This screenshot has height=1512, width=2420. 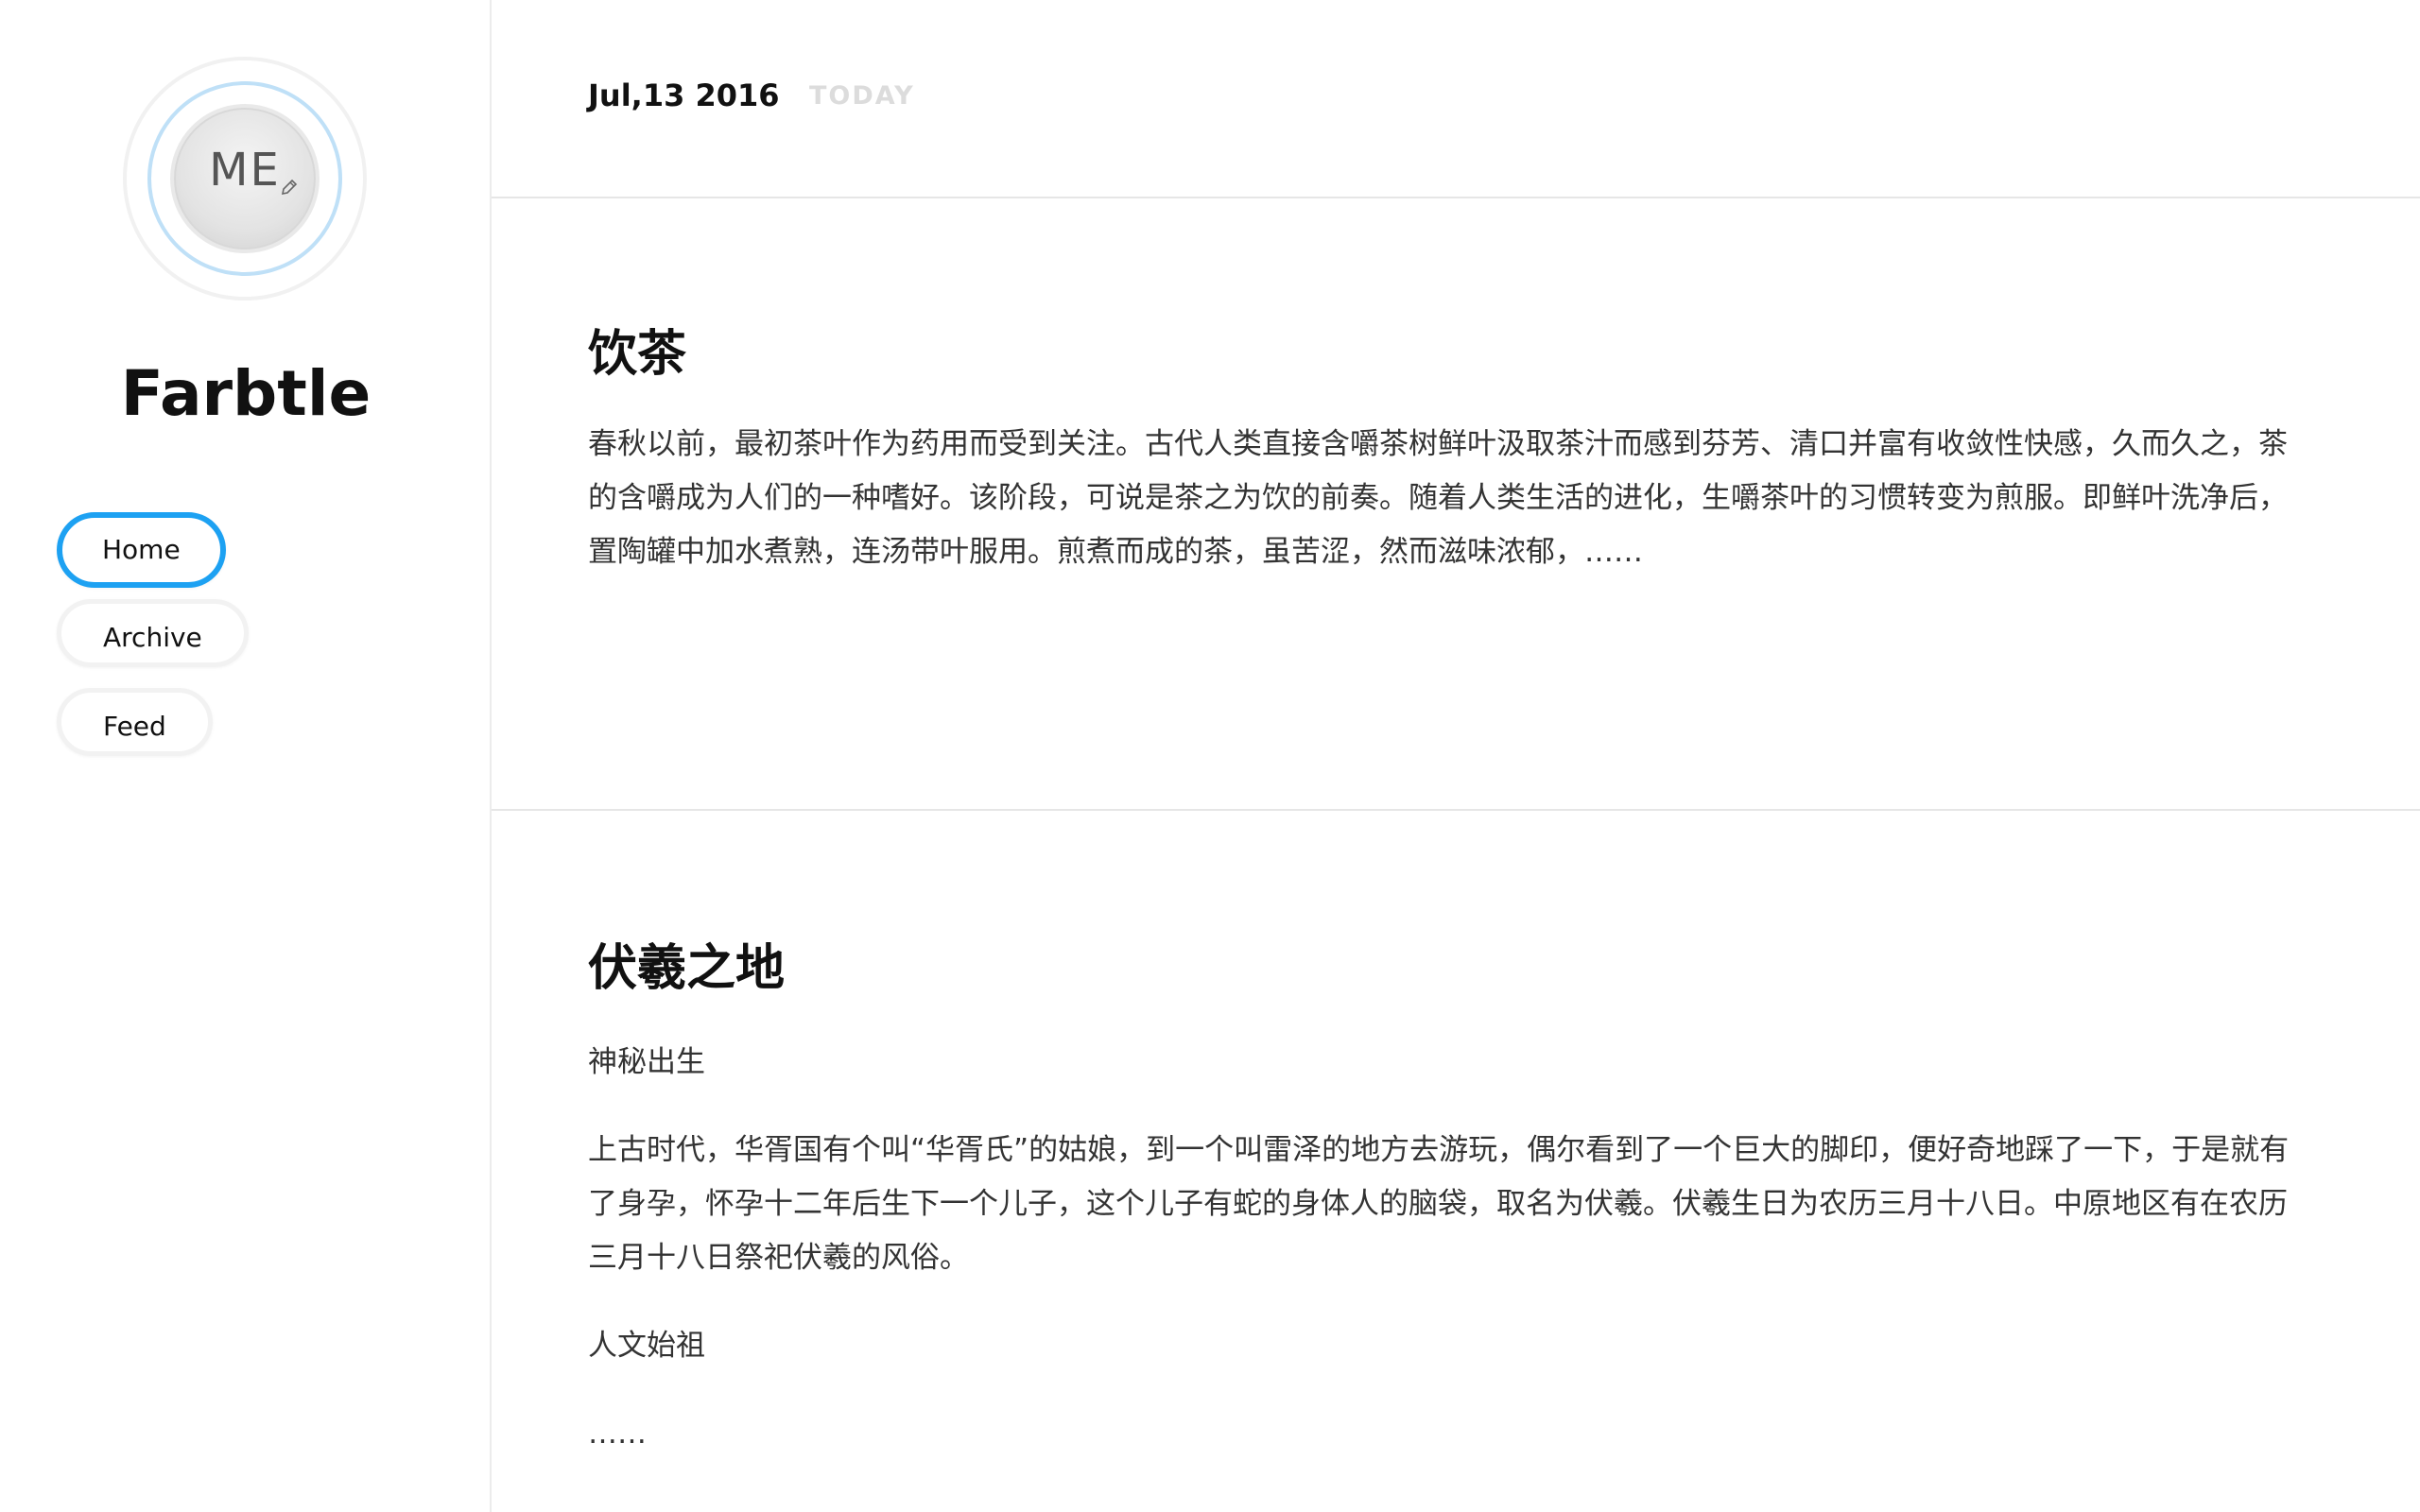 I want to click on site-title: Farbtle, so click(x=246, y=393).